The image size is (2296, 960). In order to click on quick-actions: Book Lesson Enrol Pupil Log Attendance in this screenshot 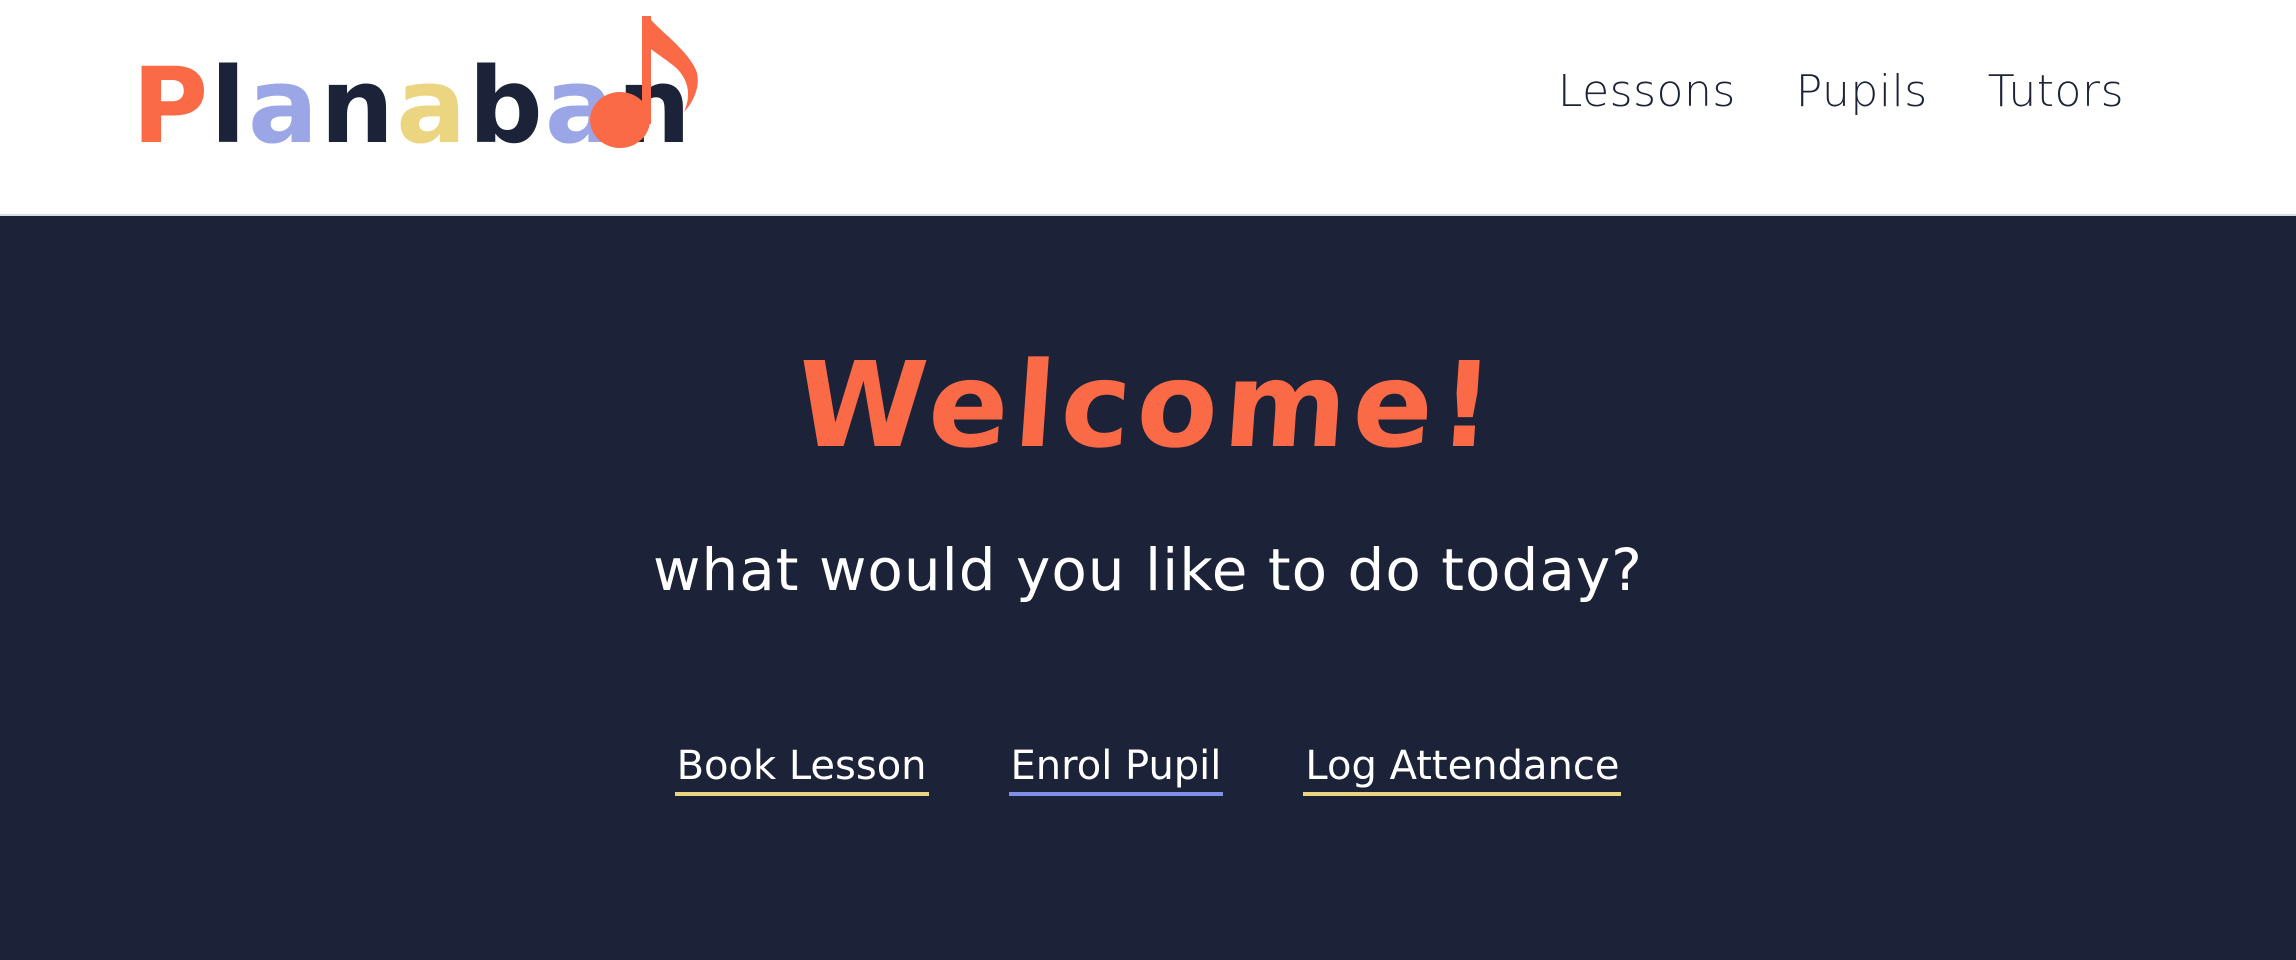, I will do `click(1148, 770)`.